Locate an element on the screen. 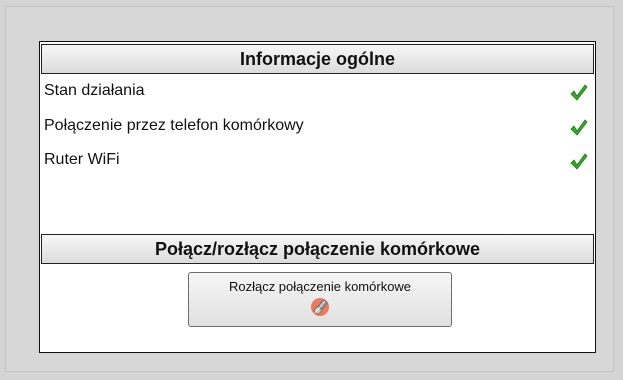 This screenshot has width=623, height=380. status-row-operation: Stan działania is located at coordinates (317, 91).